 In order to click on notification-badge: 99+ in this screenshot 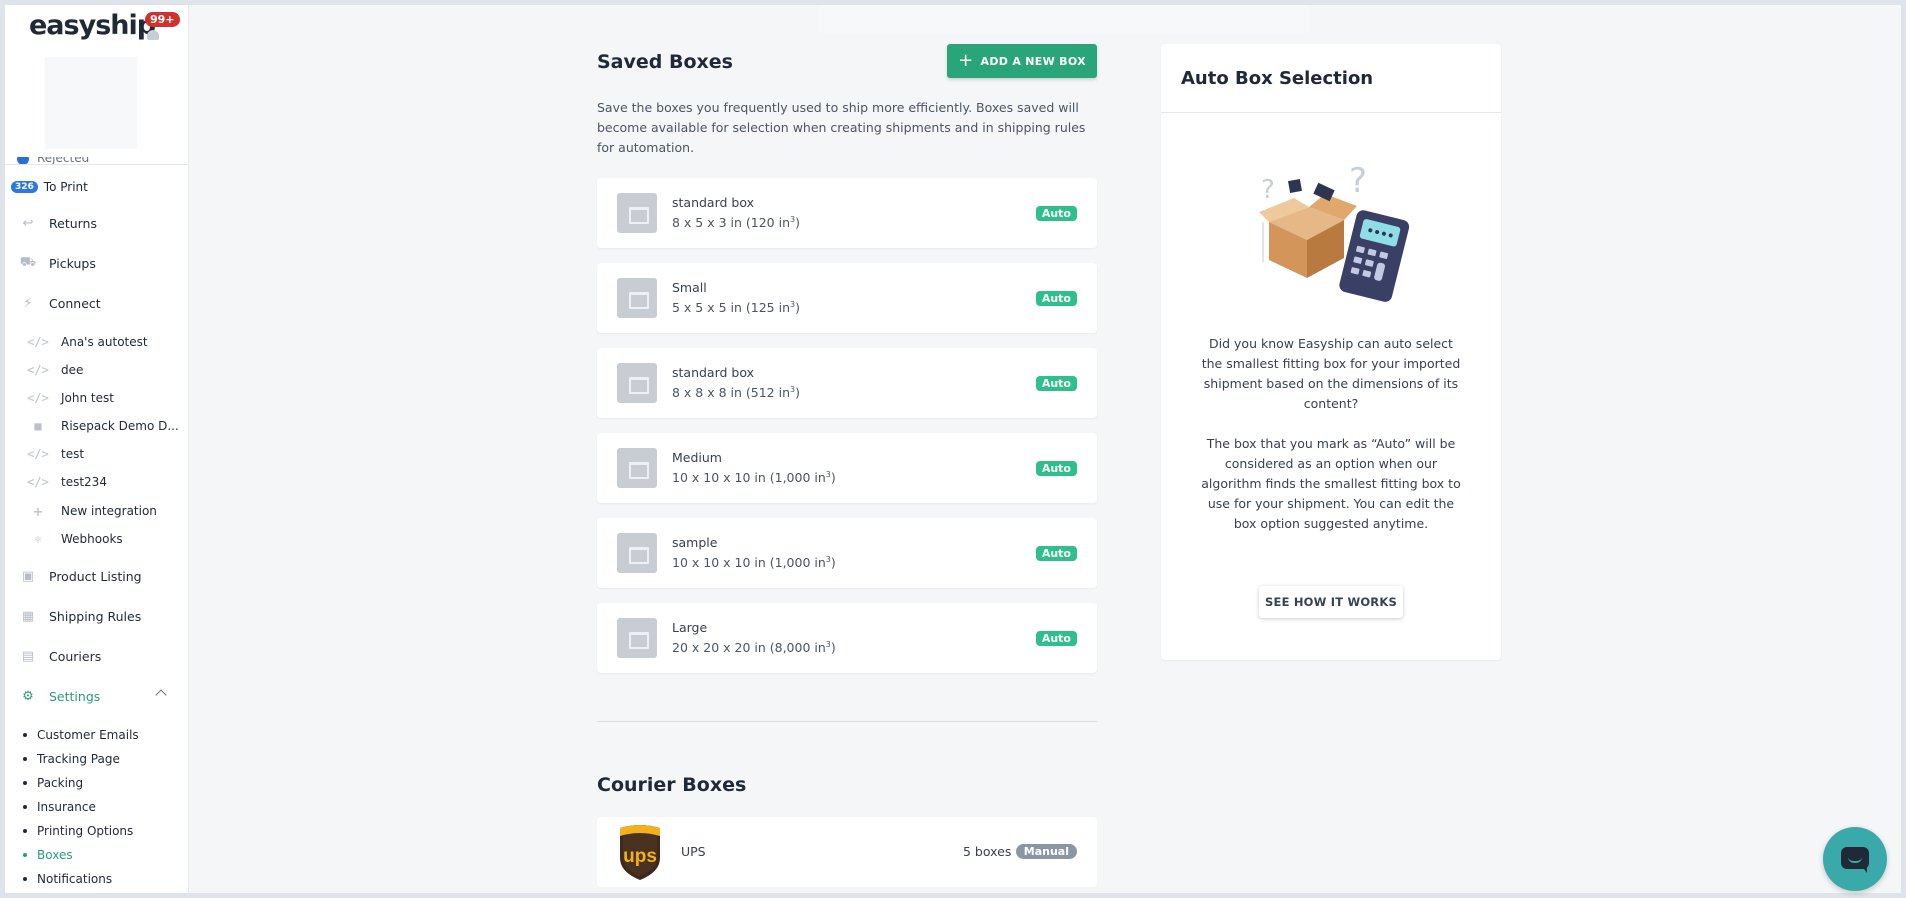, I will do `click(162, 19)`.